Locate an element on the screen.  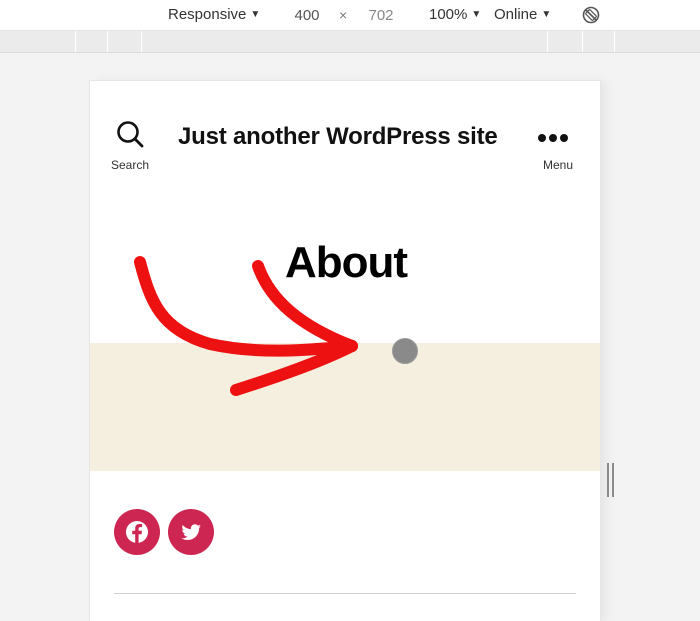
social-share-row is located at coordinates (166, 533).